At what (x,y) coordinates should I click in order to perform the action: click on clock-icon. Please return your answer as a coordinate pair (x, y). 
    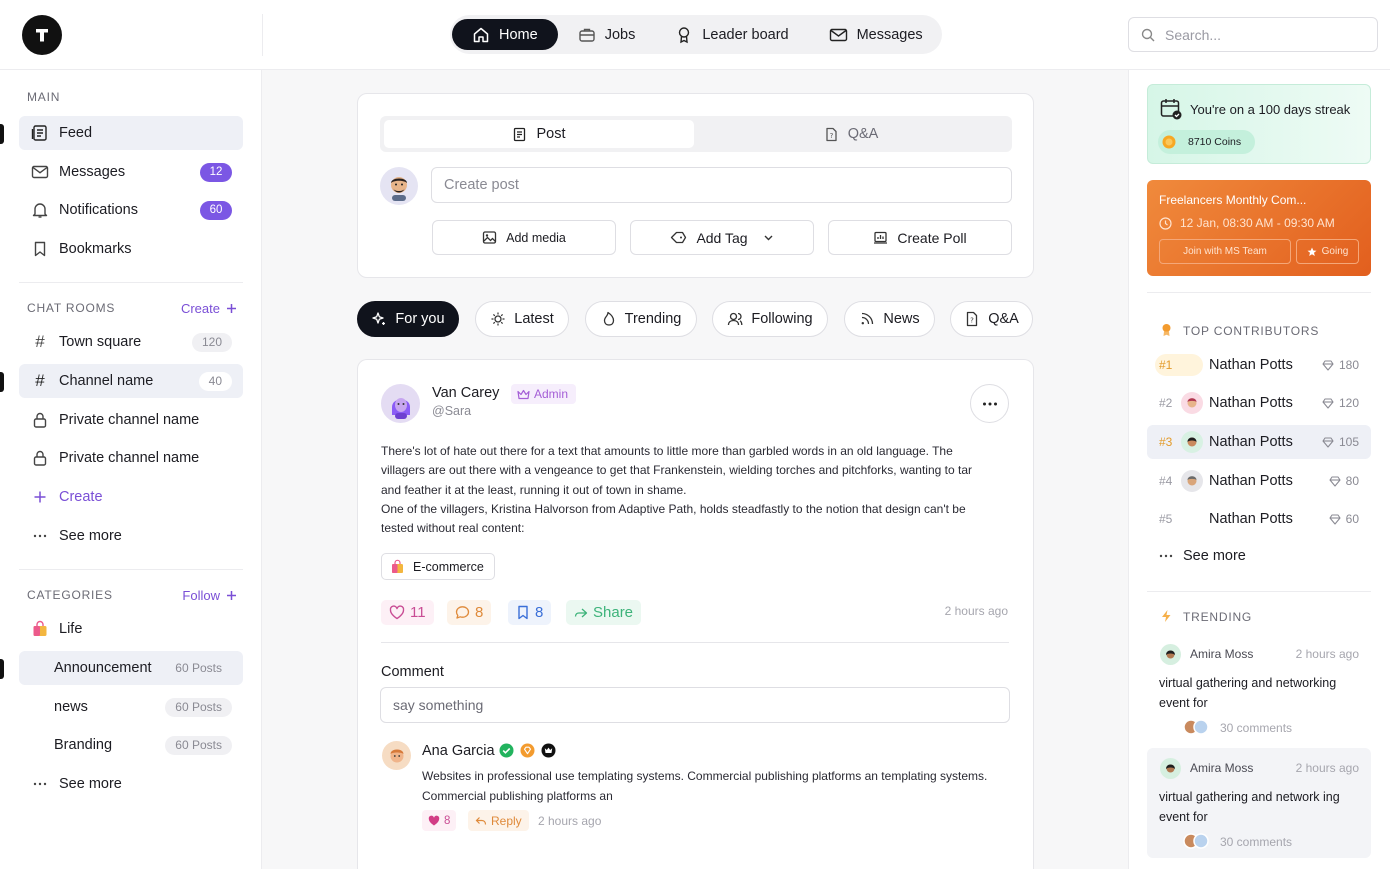
    Looking at the image, I should click on (1165, 223).